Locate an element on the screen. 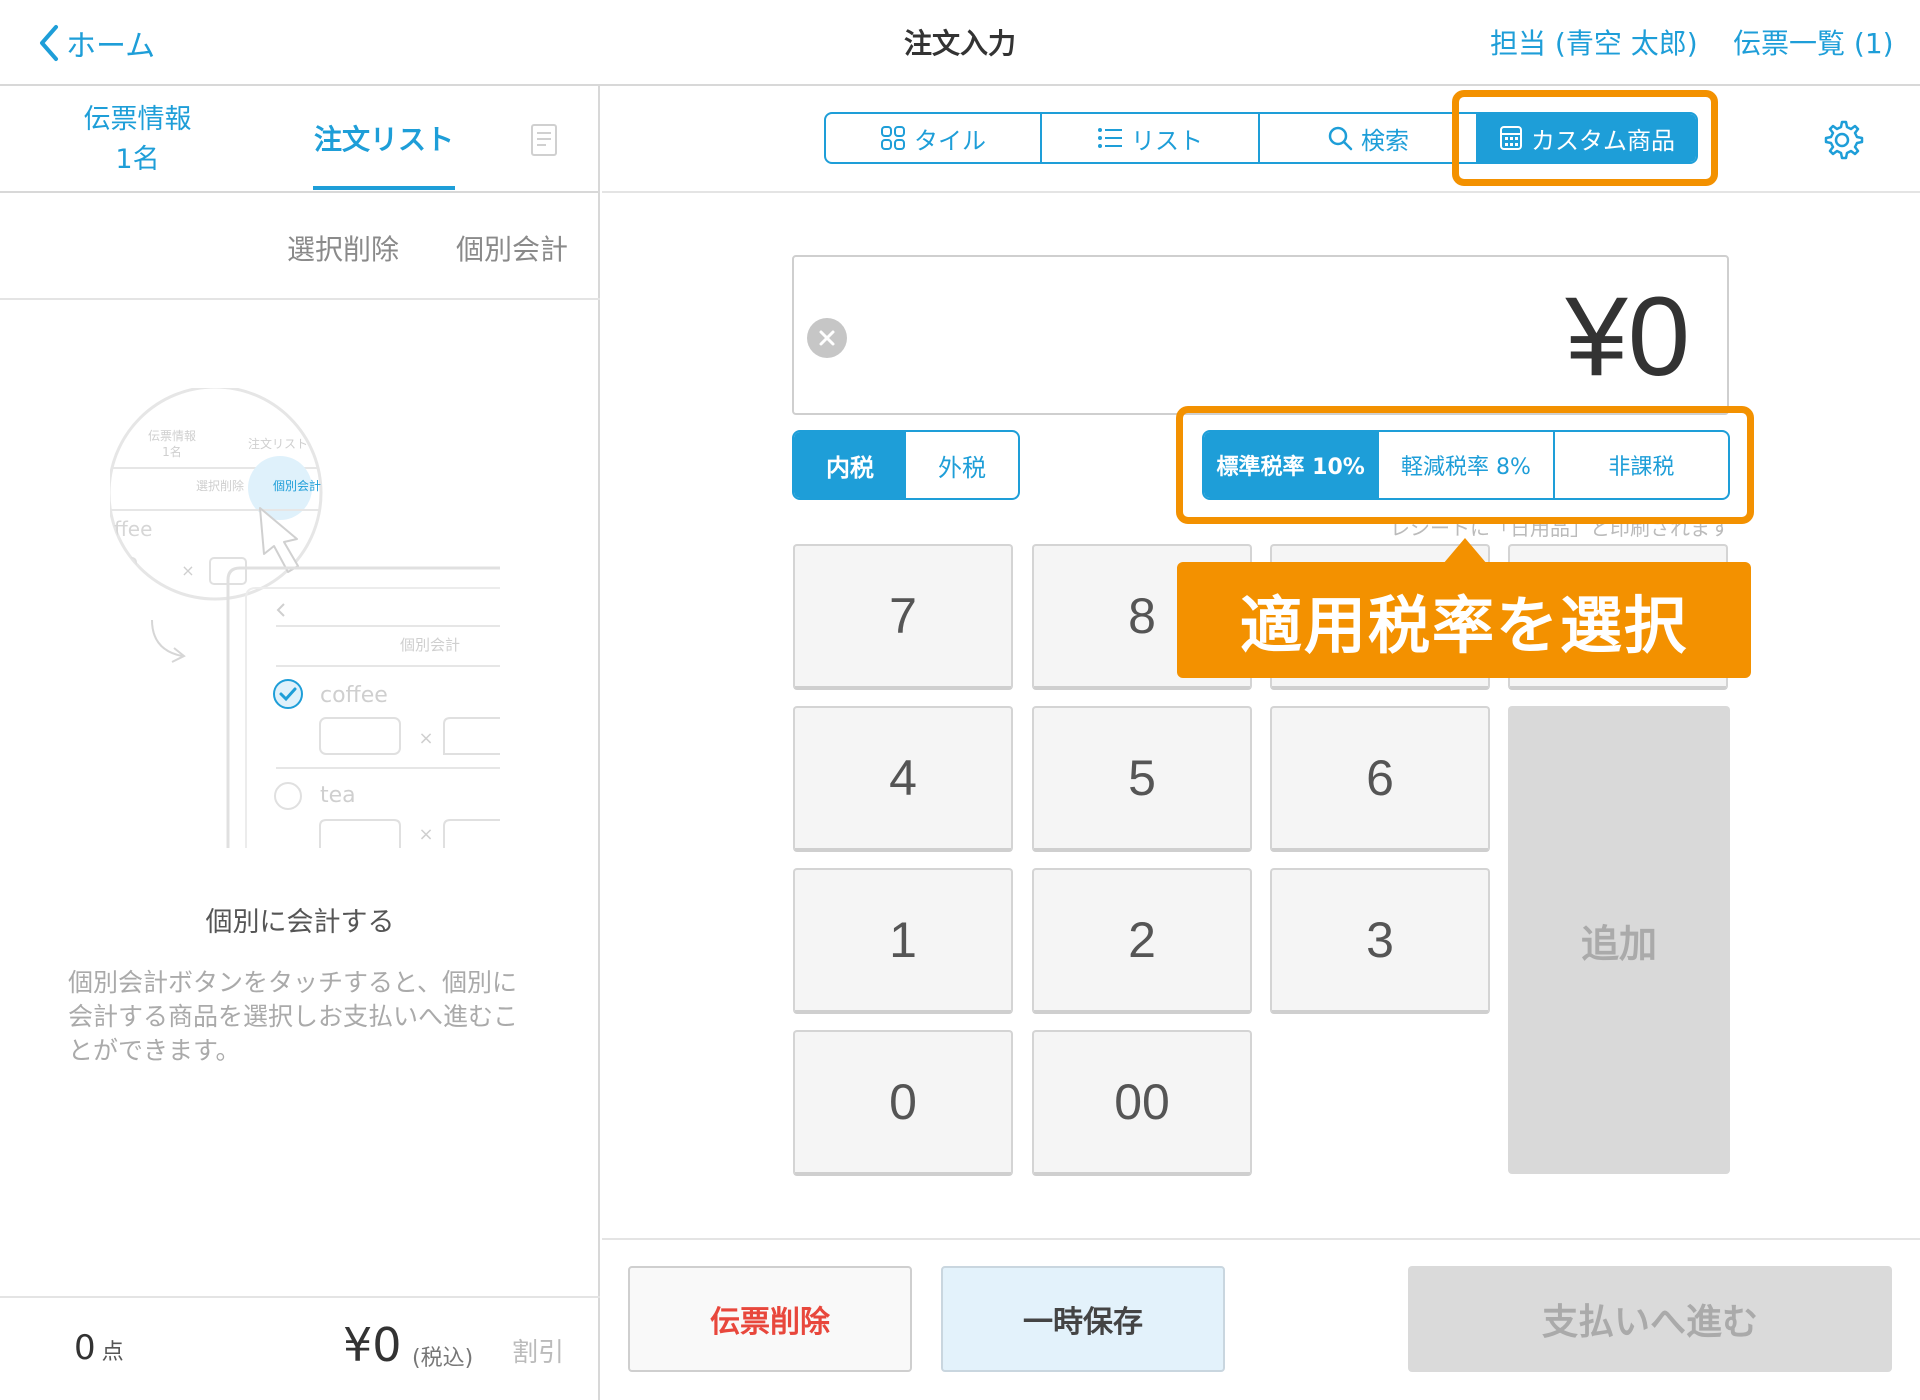  amount-value: ¥0 is located at coordinates (1627, 336).